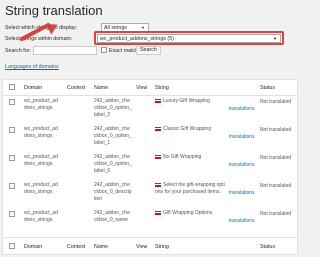 This screenshot has height=257, width=320. What do you see at coordinates (190, 129) in the screenshot?
I see `row-string: Classic Gift Wrapping` at bounding box center [190, 129].